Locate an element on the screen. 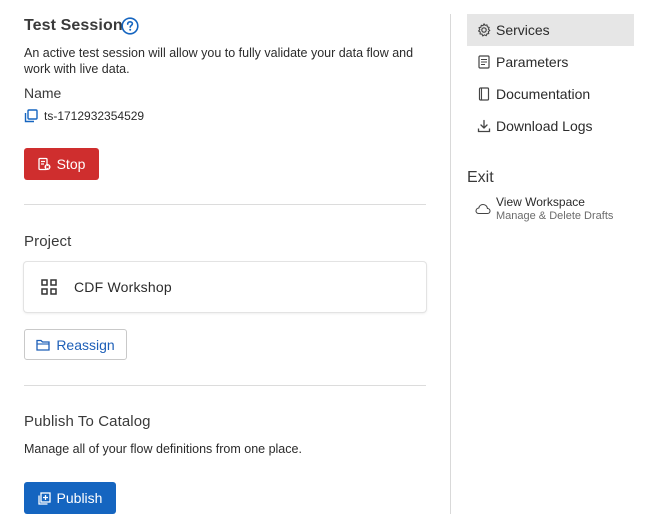 This screenshot has width=659, height=530. view-workspace-link: View Workspace Manage & Delete Drafts is located at coordinates (544, 209).